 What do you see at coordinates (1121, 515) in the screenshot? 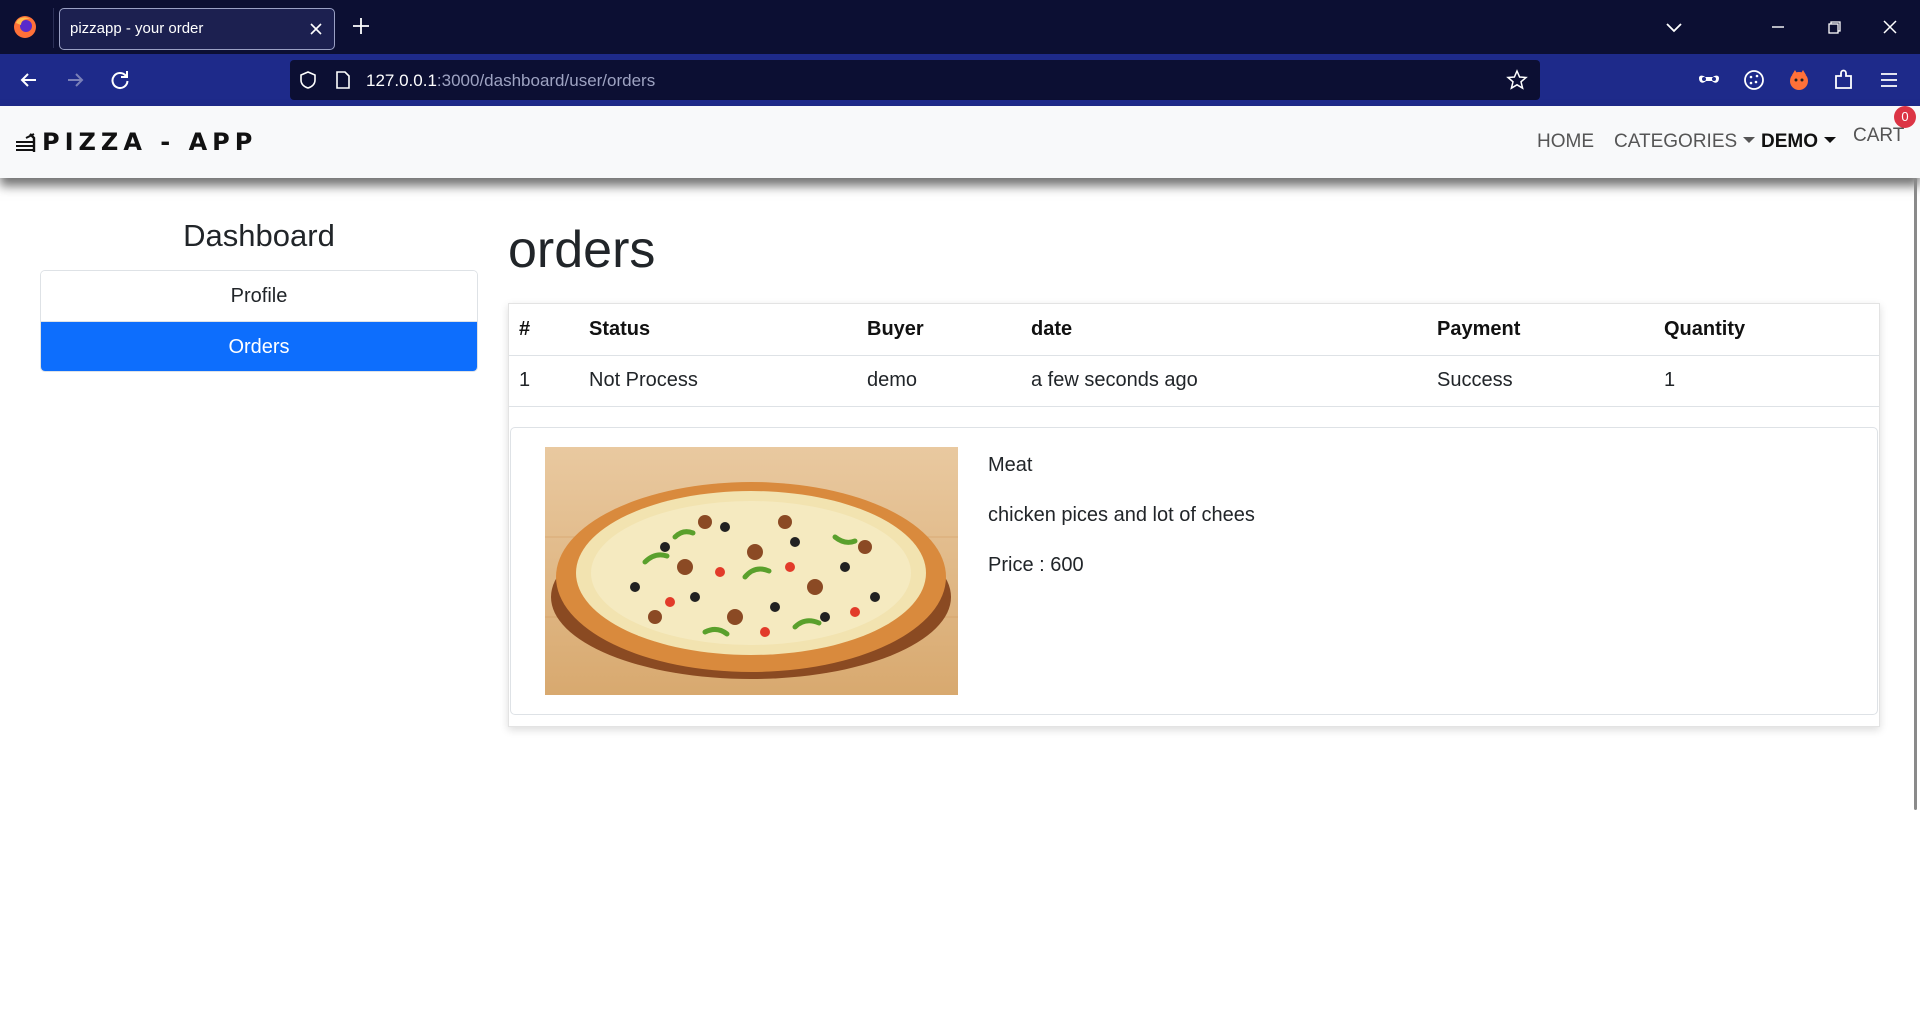
I see `product-description: chicken pices and lot of chees` at bounding box center [1121, 515].